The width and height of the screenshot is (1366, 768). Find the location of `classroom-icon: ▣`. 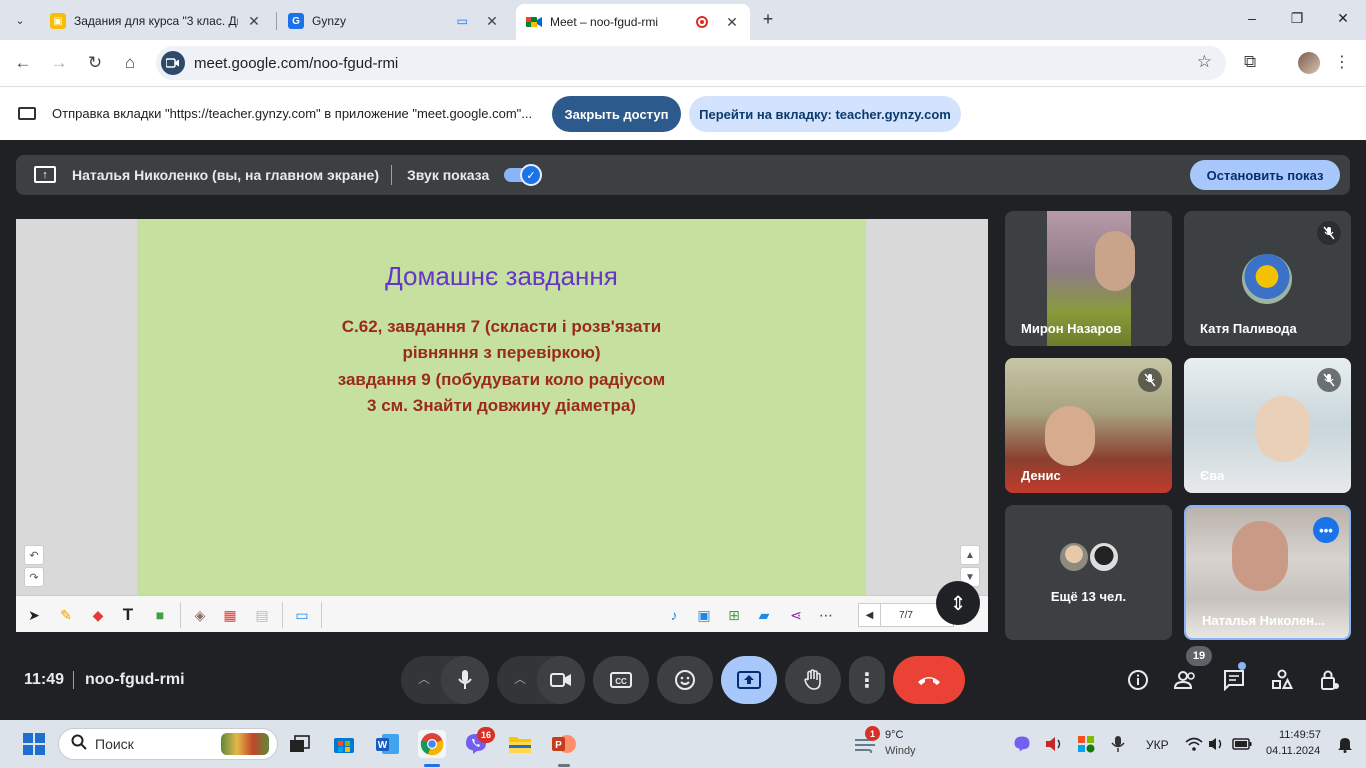

classroom-icon: ▣ is located at coordinates (58, 21).